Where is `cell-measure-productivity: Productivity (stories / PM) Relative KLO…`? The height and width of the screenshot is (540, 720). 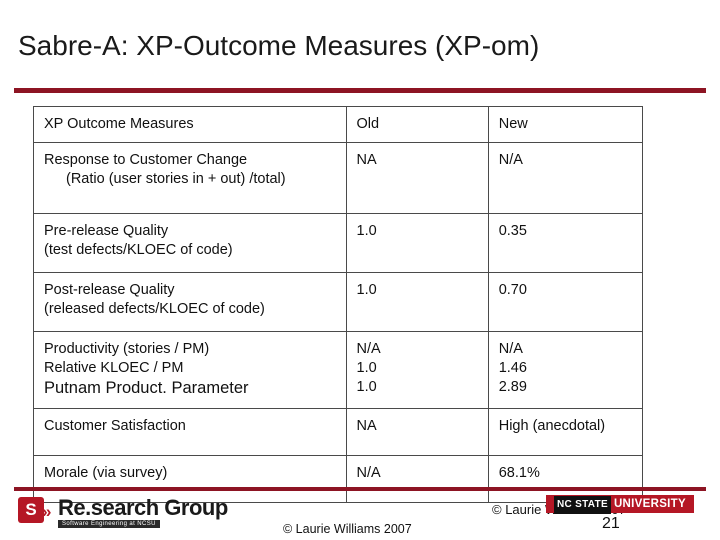 cell-measure-productivity: Productivity (stories / PM) Relative KLO… is located at coordinates (190, 370).